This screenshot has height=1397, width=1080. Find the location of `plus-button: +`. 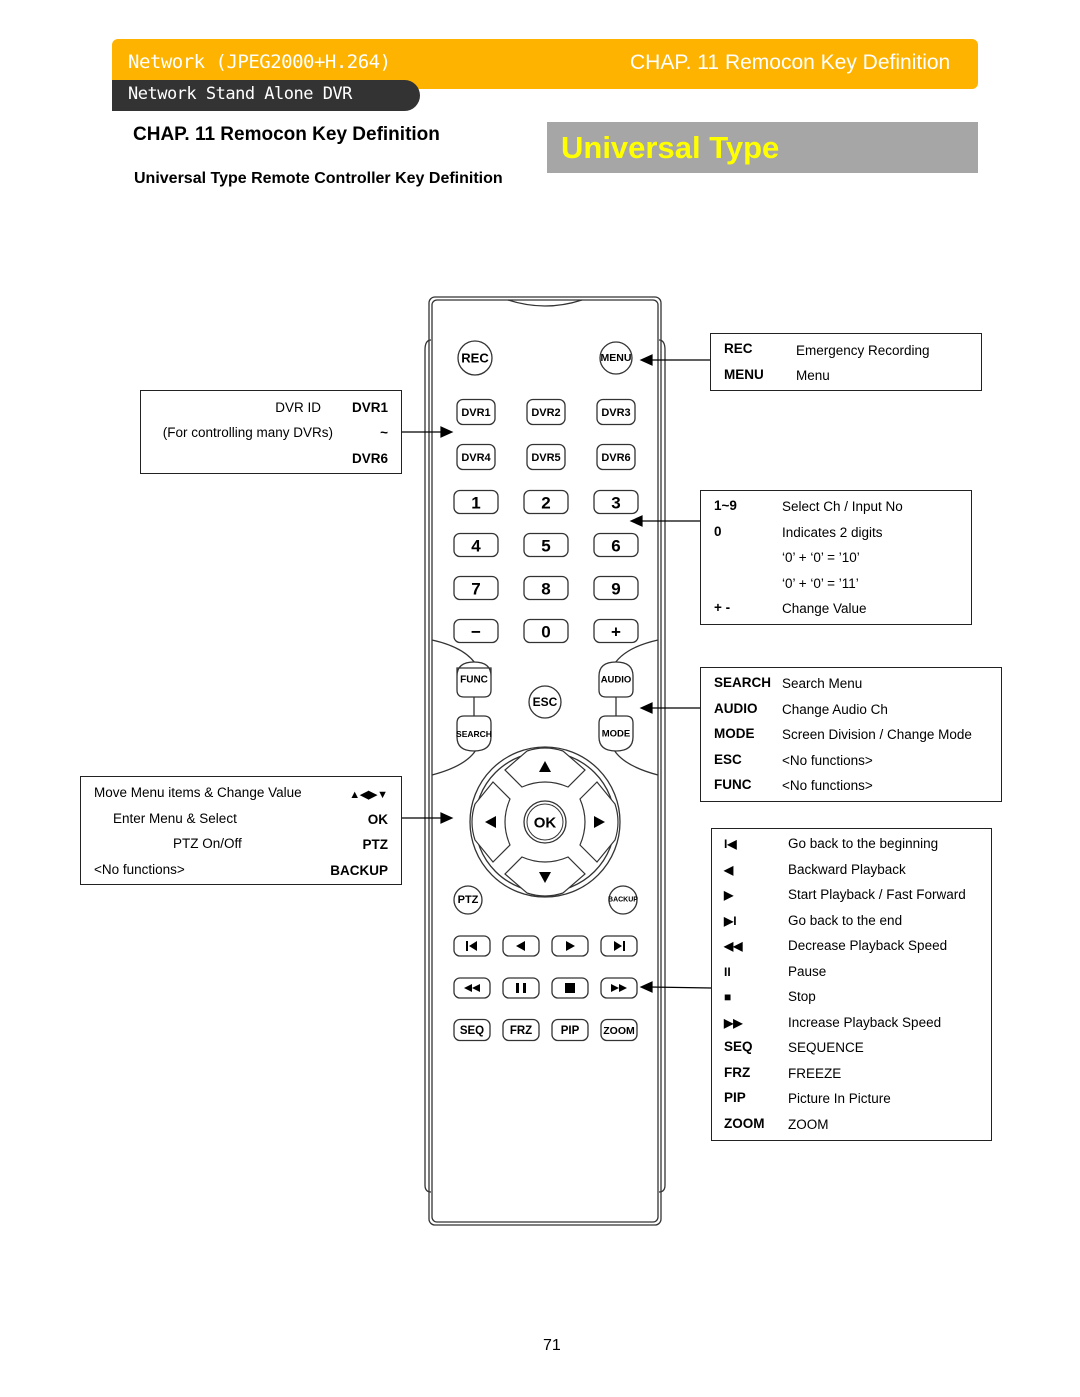

plus-button: + is located at coordinates (616, 631).